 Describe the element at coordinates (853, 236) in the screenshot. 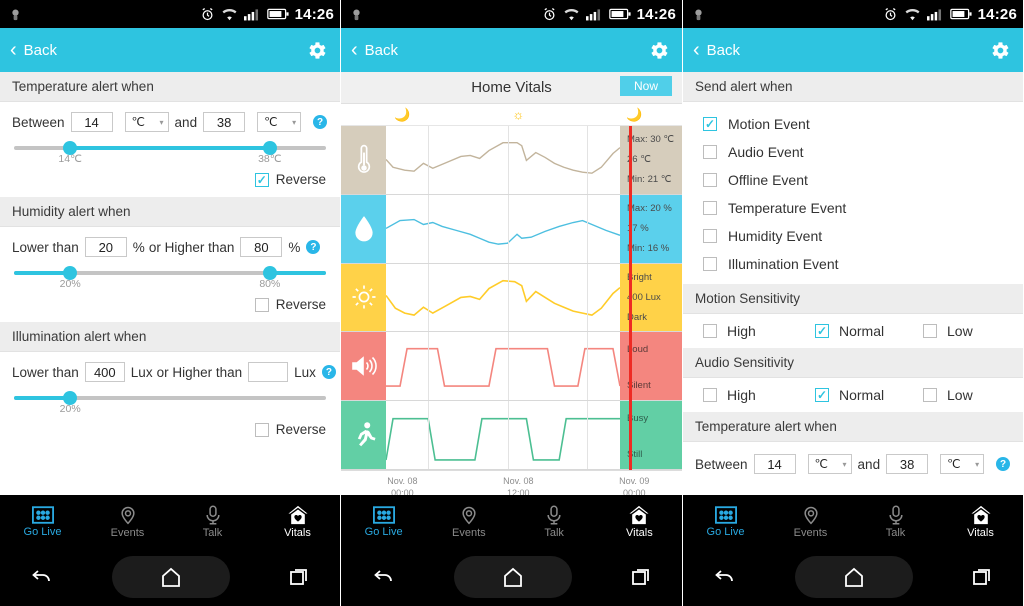

I see `checkbox-row-humidity-event: Humidity Event` at that location.